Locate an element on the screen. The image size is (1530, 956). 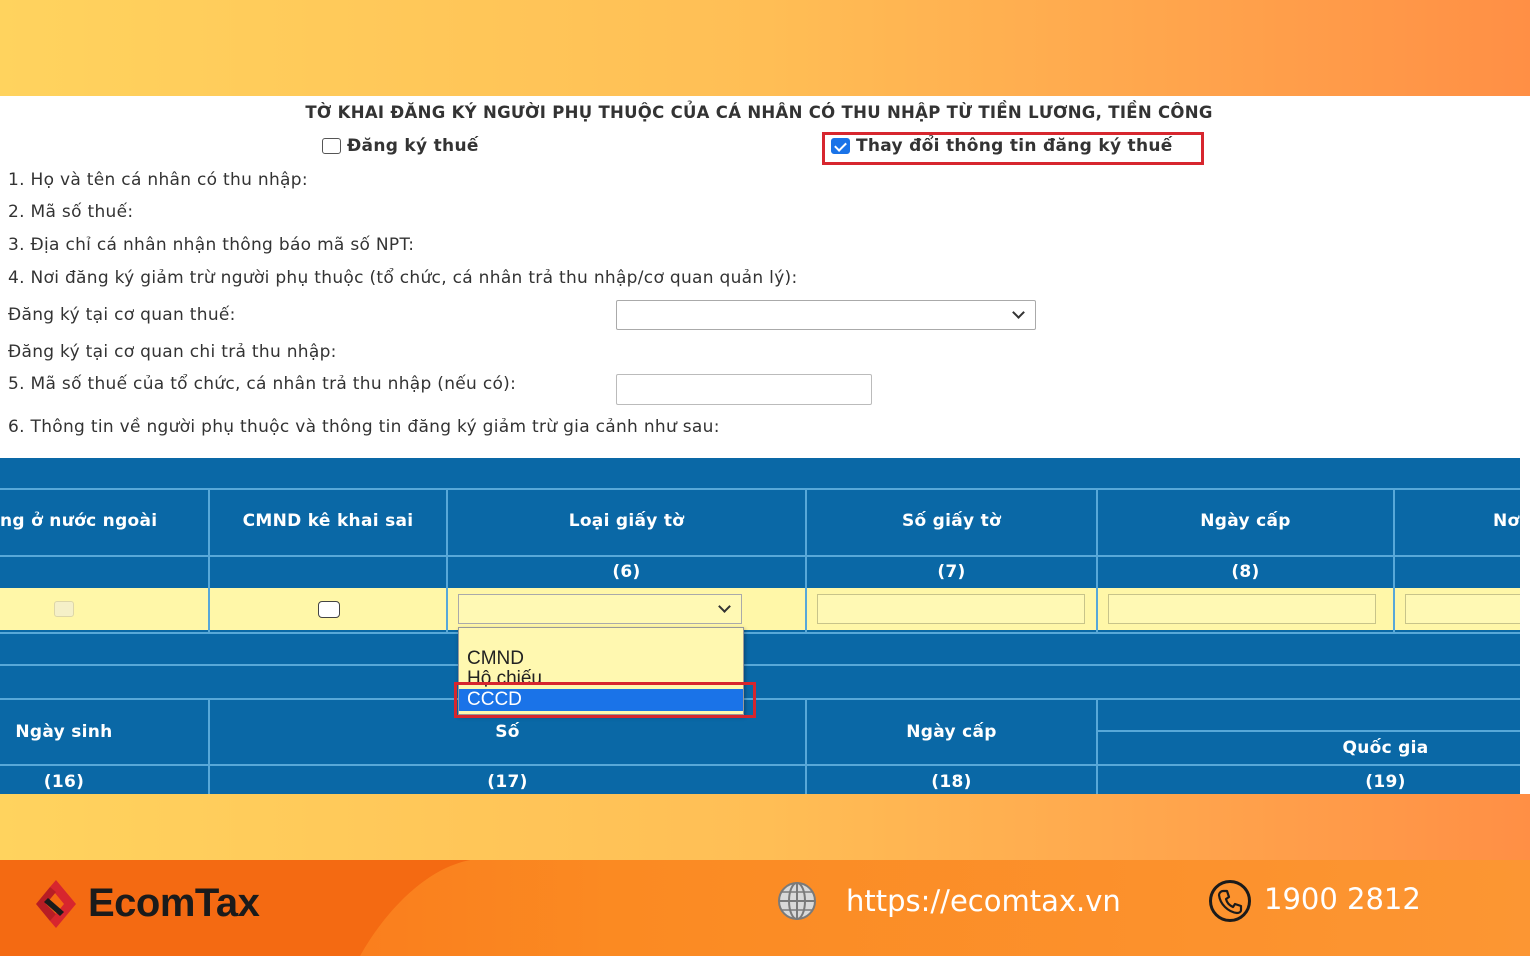
change-tax-info-option: Thay đổi thông tin đăng ký thuế is located at coordinates (1002, 146).